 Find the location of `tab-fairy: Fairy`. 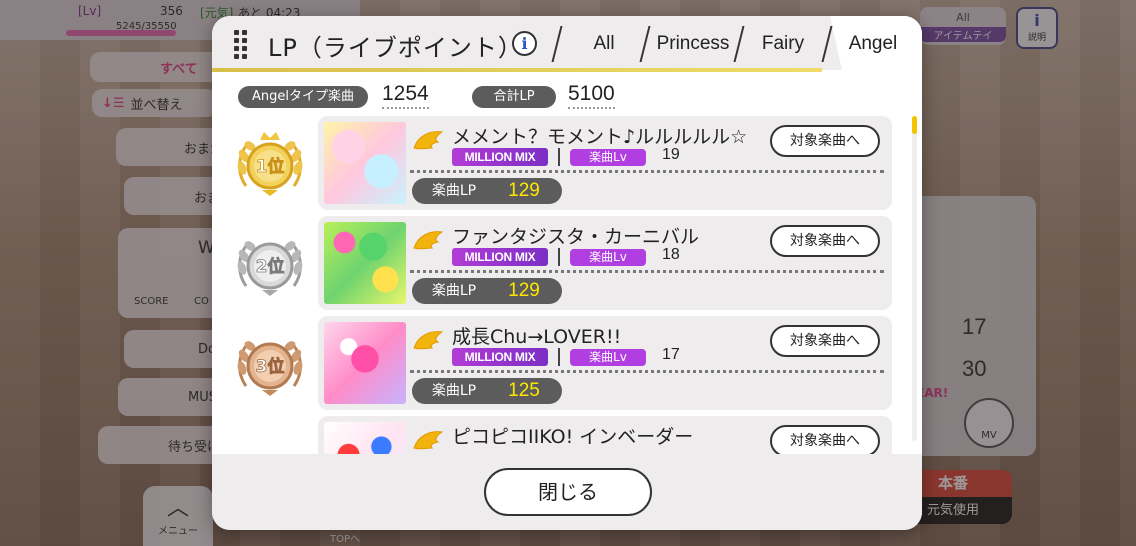

tab-fairy: Fairy is located at coordinates (783, 43).